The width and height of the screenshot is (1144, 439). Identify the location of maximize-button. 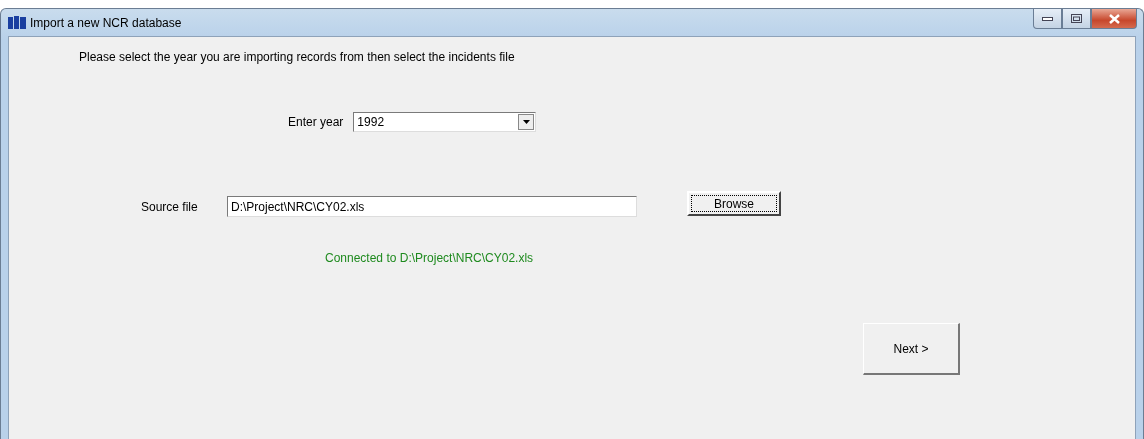
(1076, 19).